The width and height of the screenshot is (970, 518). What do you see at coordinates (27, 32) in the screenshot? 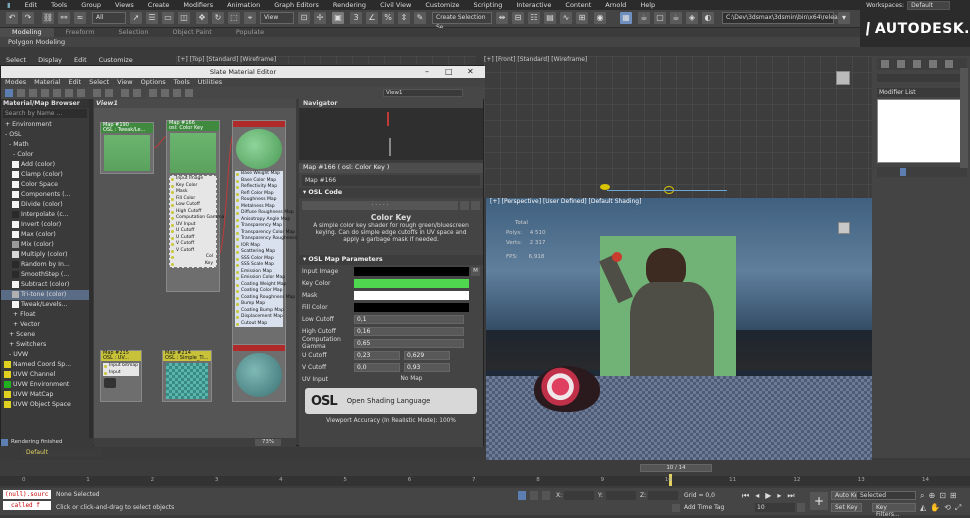
I see `ribbon-tab-modeling: Modeling` at bounding box center [27, 32].